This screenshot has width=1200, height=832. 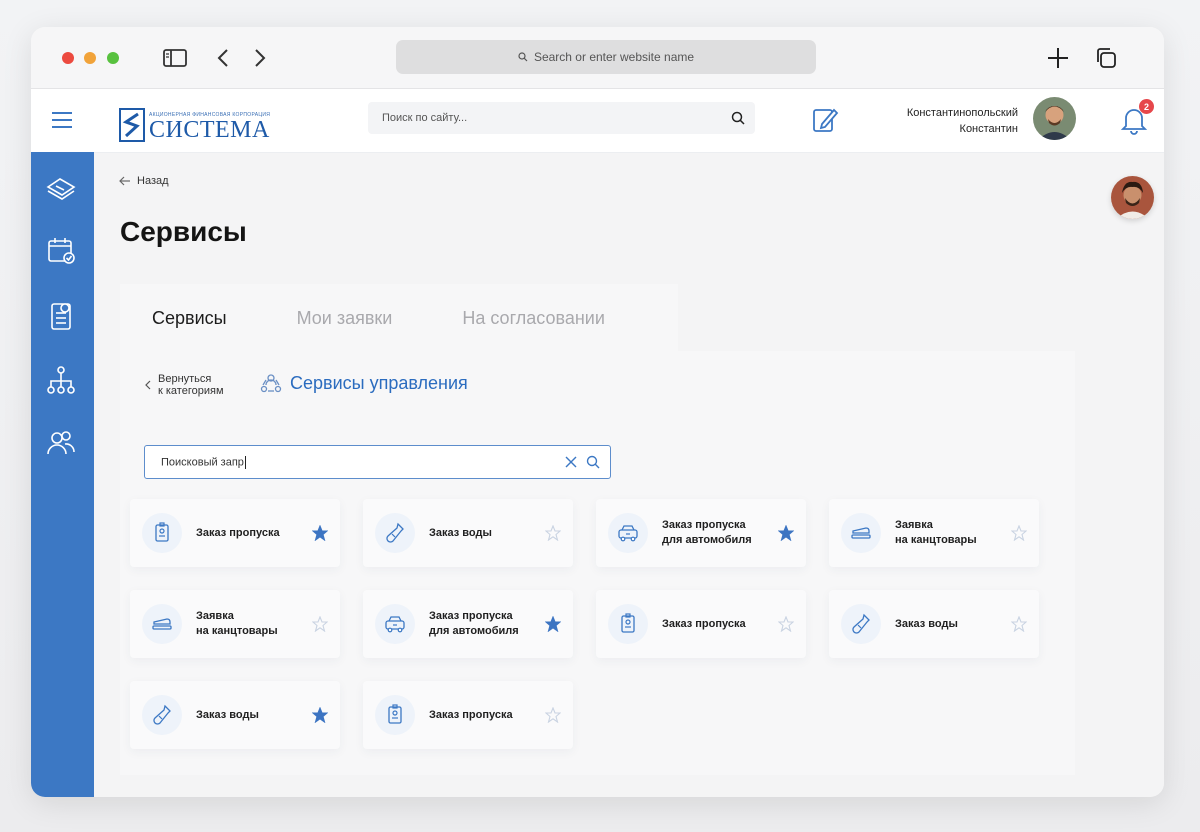 I want to click on sidebar-item-calendar, so click(x=61, y=251).